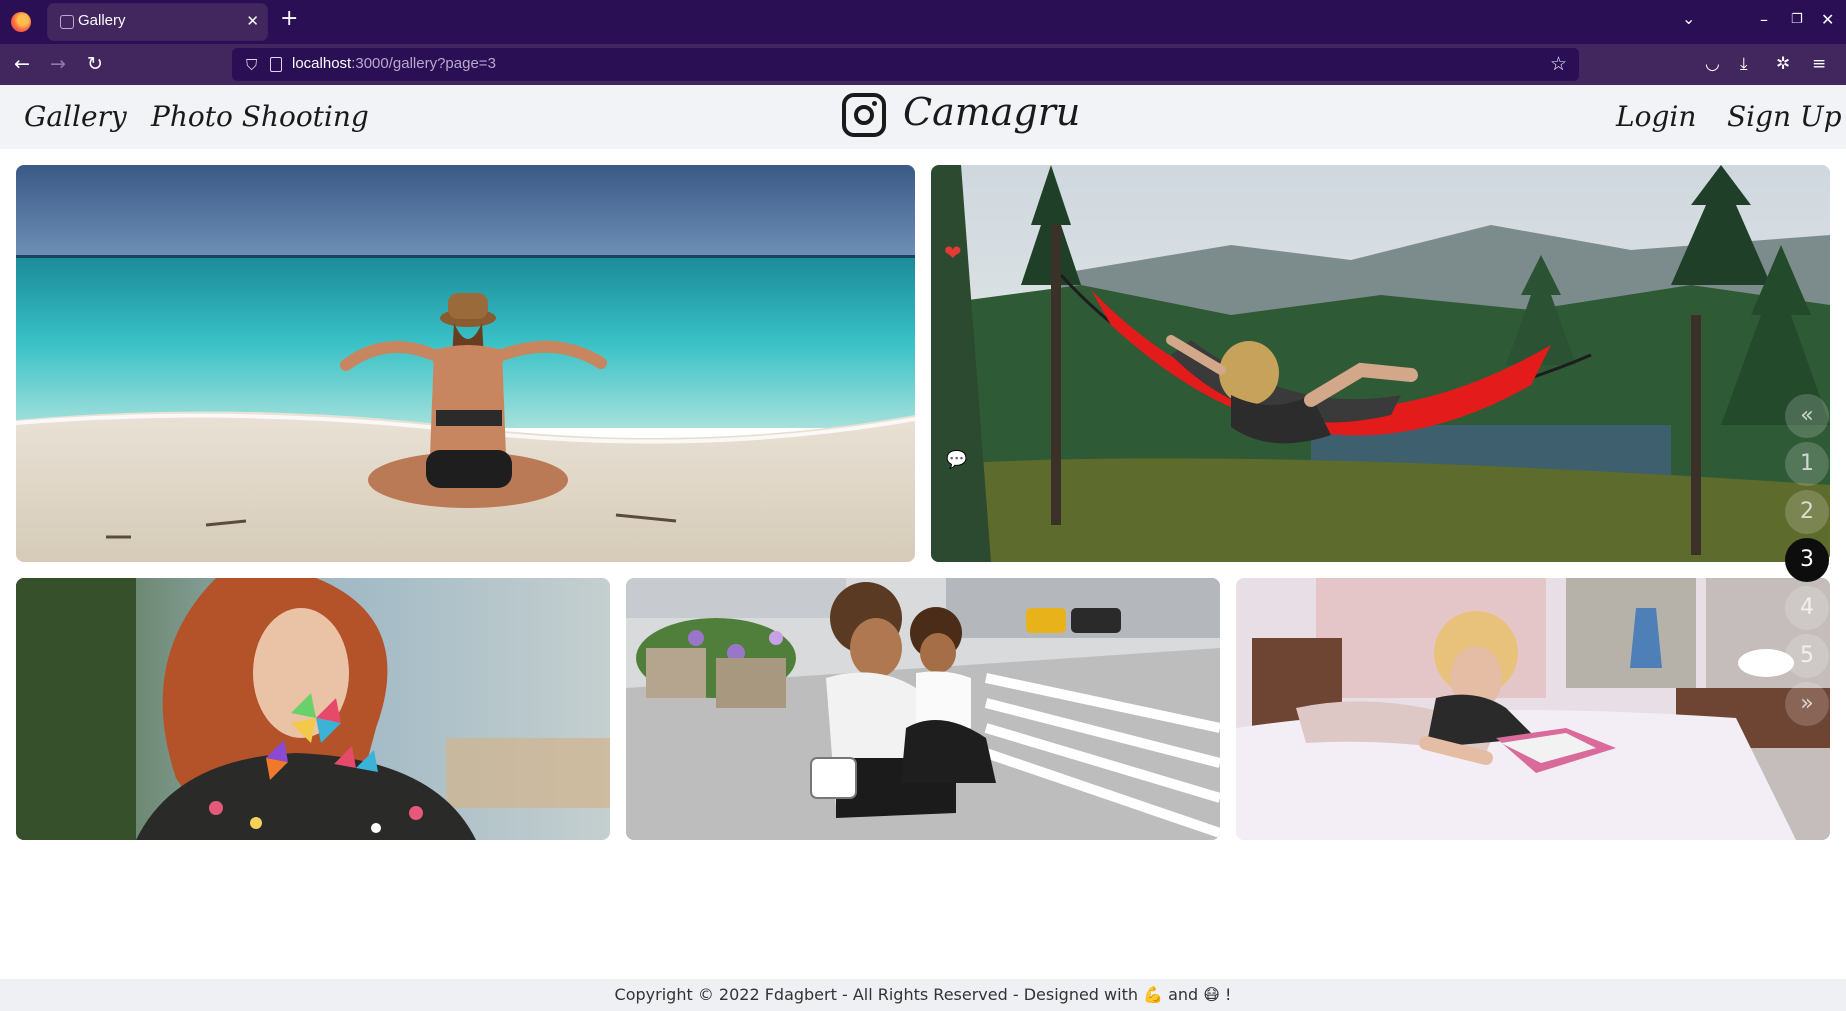 Image resolution: width=1846 pixels, height=1011 pixels. I want to click on gallery-photo-bedroom, so click(1533, 709).